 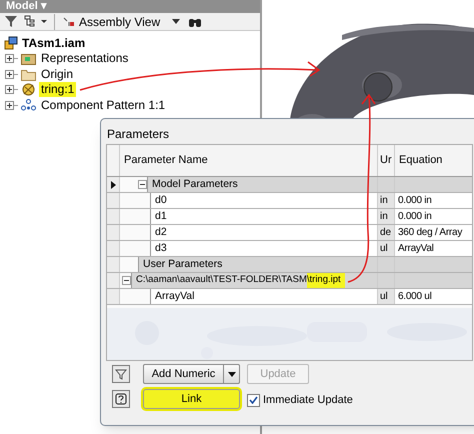 I want to click on tree-item: tring:1, so click(x=57, y=90).